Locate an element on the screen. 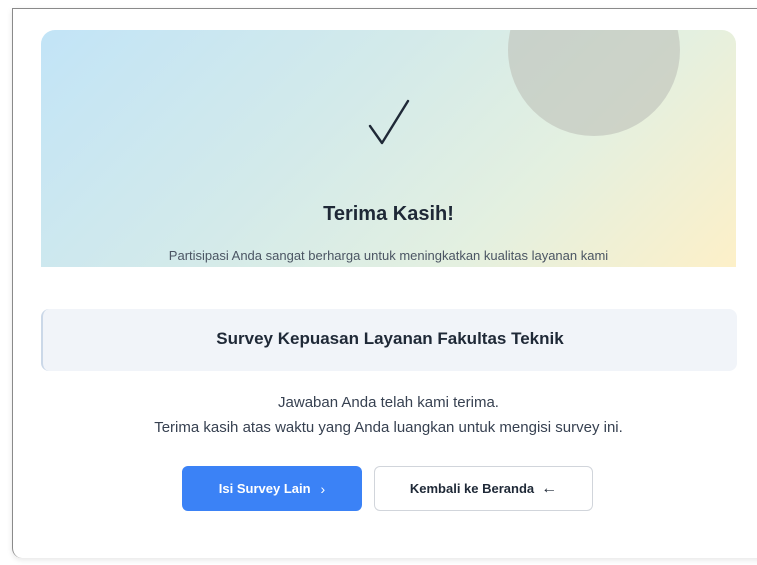  survey-title: Survey Kepuasan Layanan Fakultas Teknik is located at coordinates (390, 338).